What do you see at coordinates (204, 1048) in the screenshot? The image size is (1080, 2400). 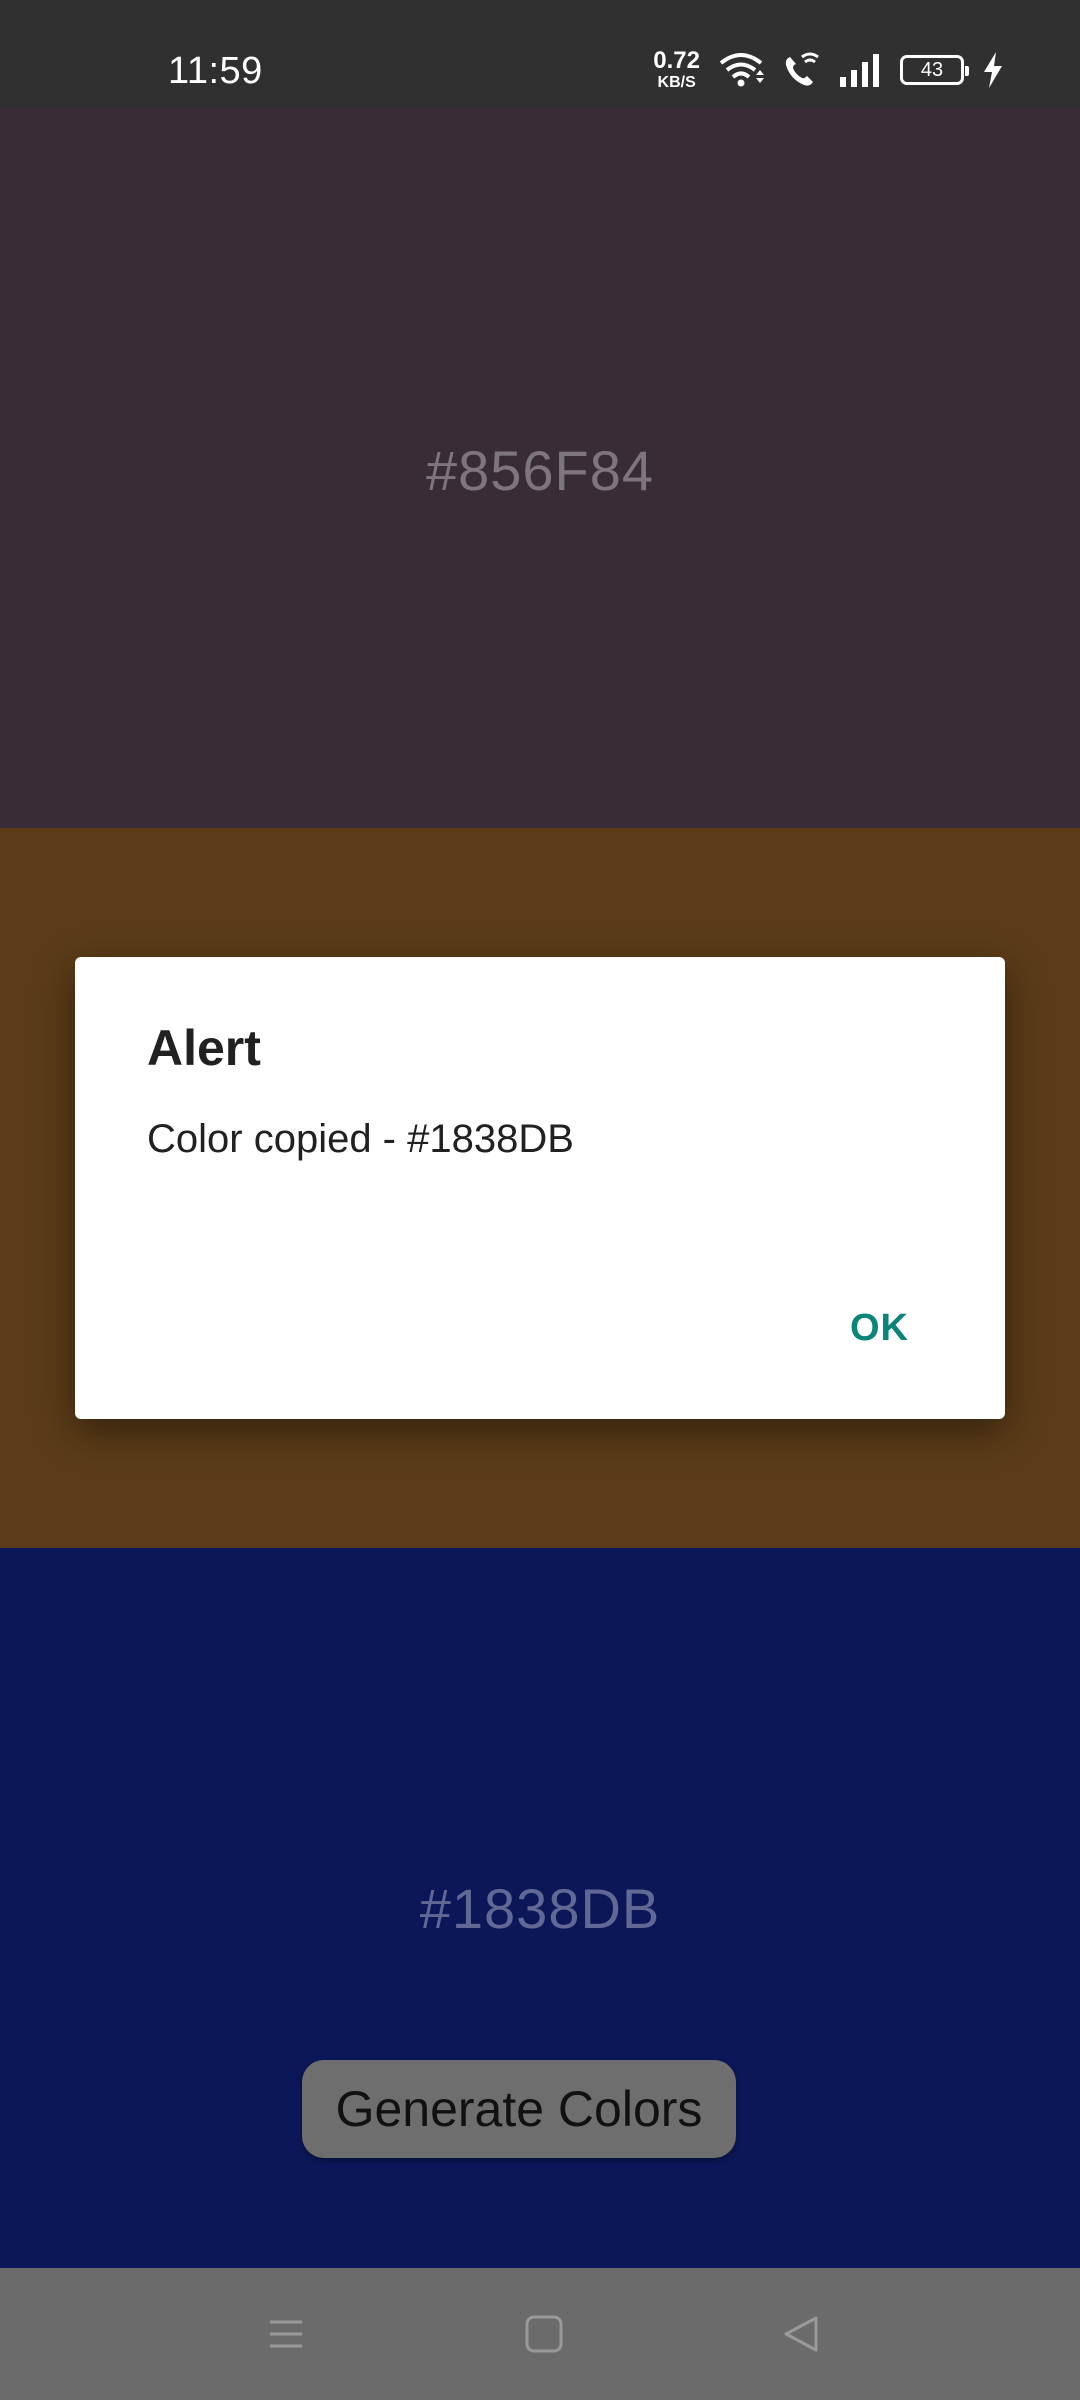 I see `dialog-title: Alert` at bounding box center [204, 1048].